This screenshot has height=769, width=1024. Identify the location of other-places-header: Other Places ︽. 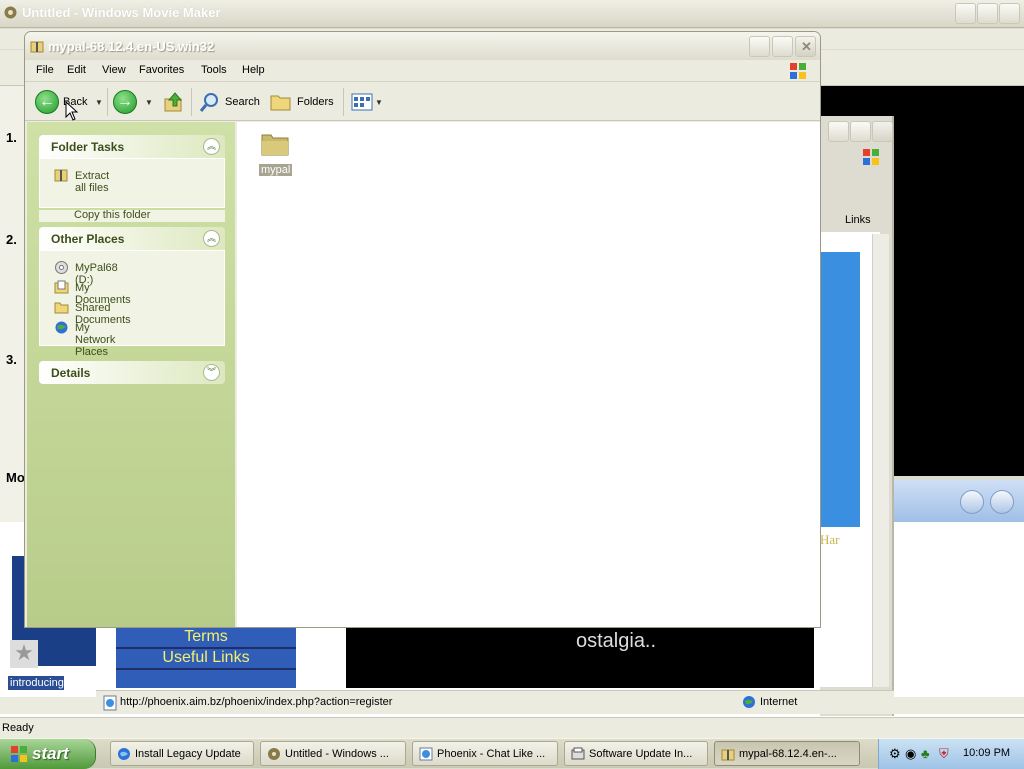
(132, 238).